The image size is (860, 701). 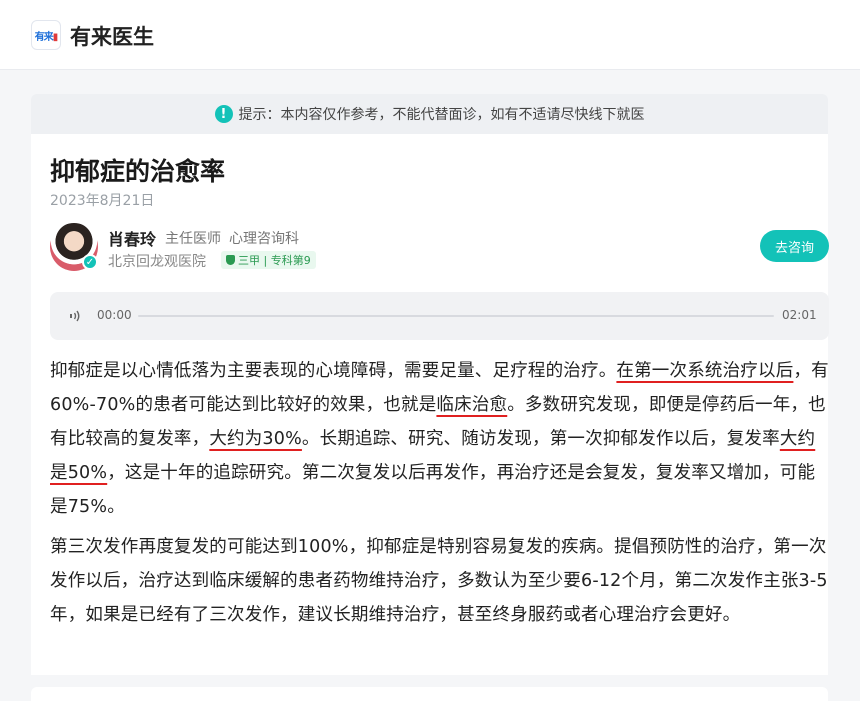 I want to click on doctor-title: 主任医师, so click(x=193, y=239).